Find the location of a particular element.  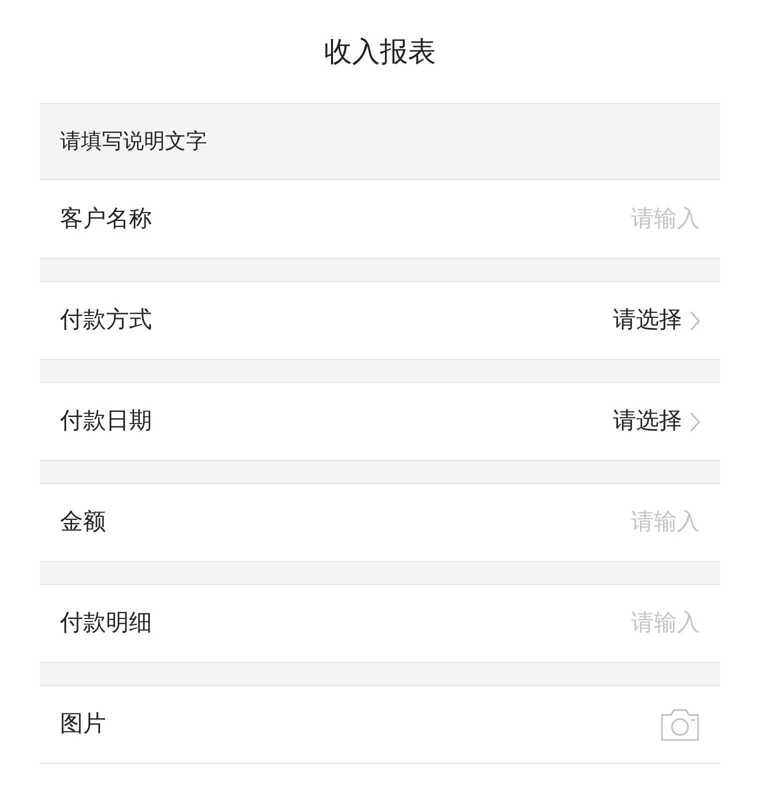

field-label: 付款日期 is located at coordinates (106, 421).